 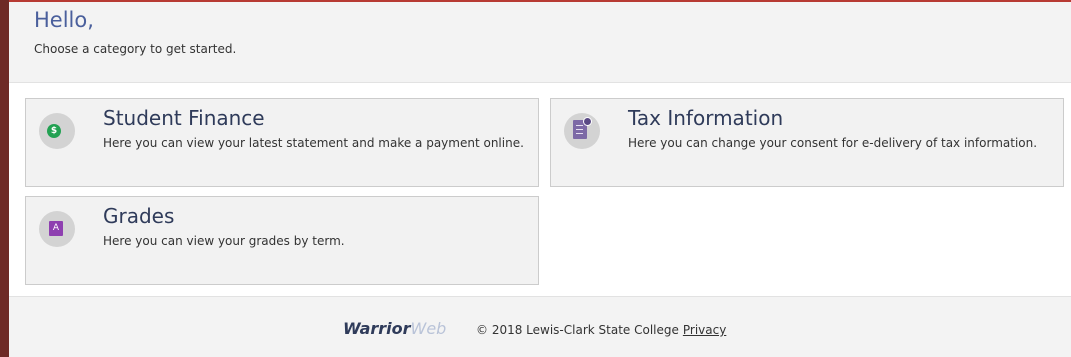 I want to click on doc-badge, so click(x=587, y=121).